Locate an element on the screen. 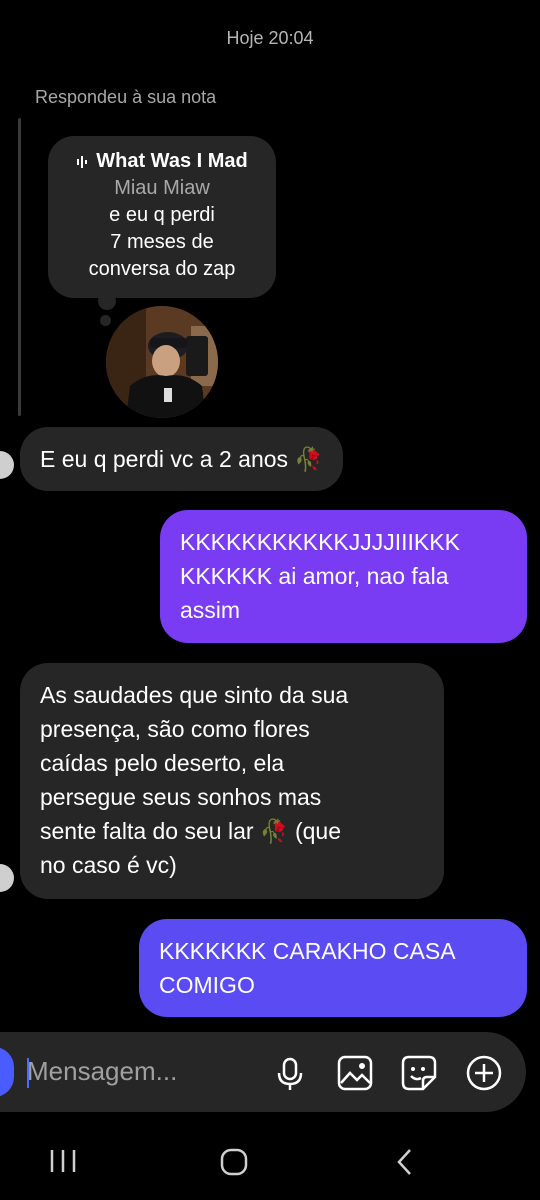  message-text: (que is located at coordinates (317, 831).